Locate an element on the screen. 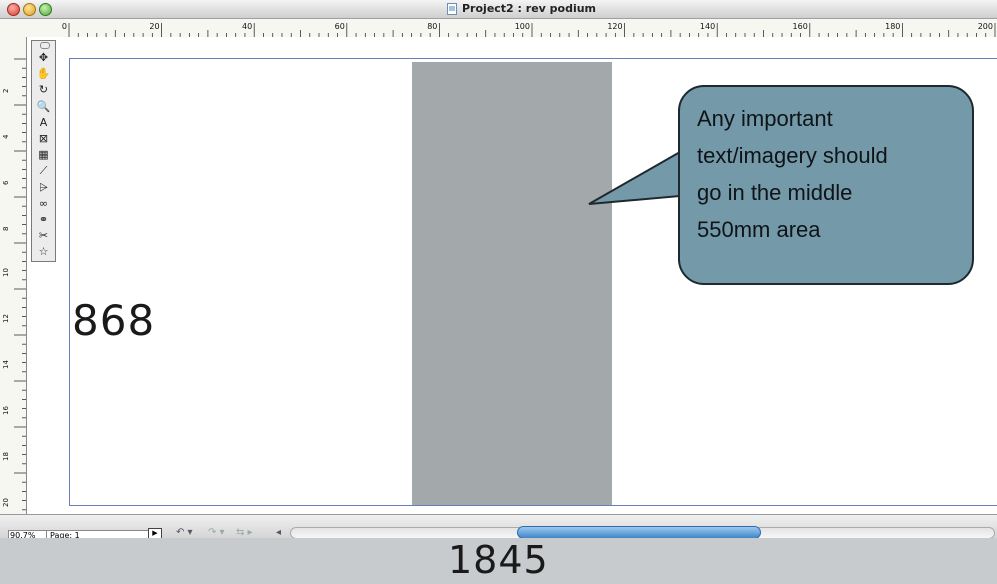  ruler-label: 40 is located at coordinates (247, 26).